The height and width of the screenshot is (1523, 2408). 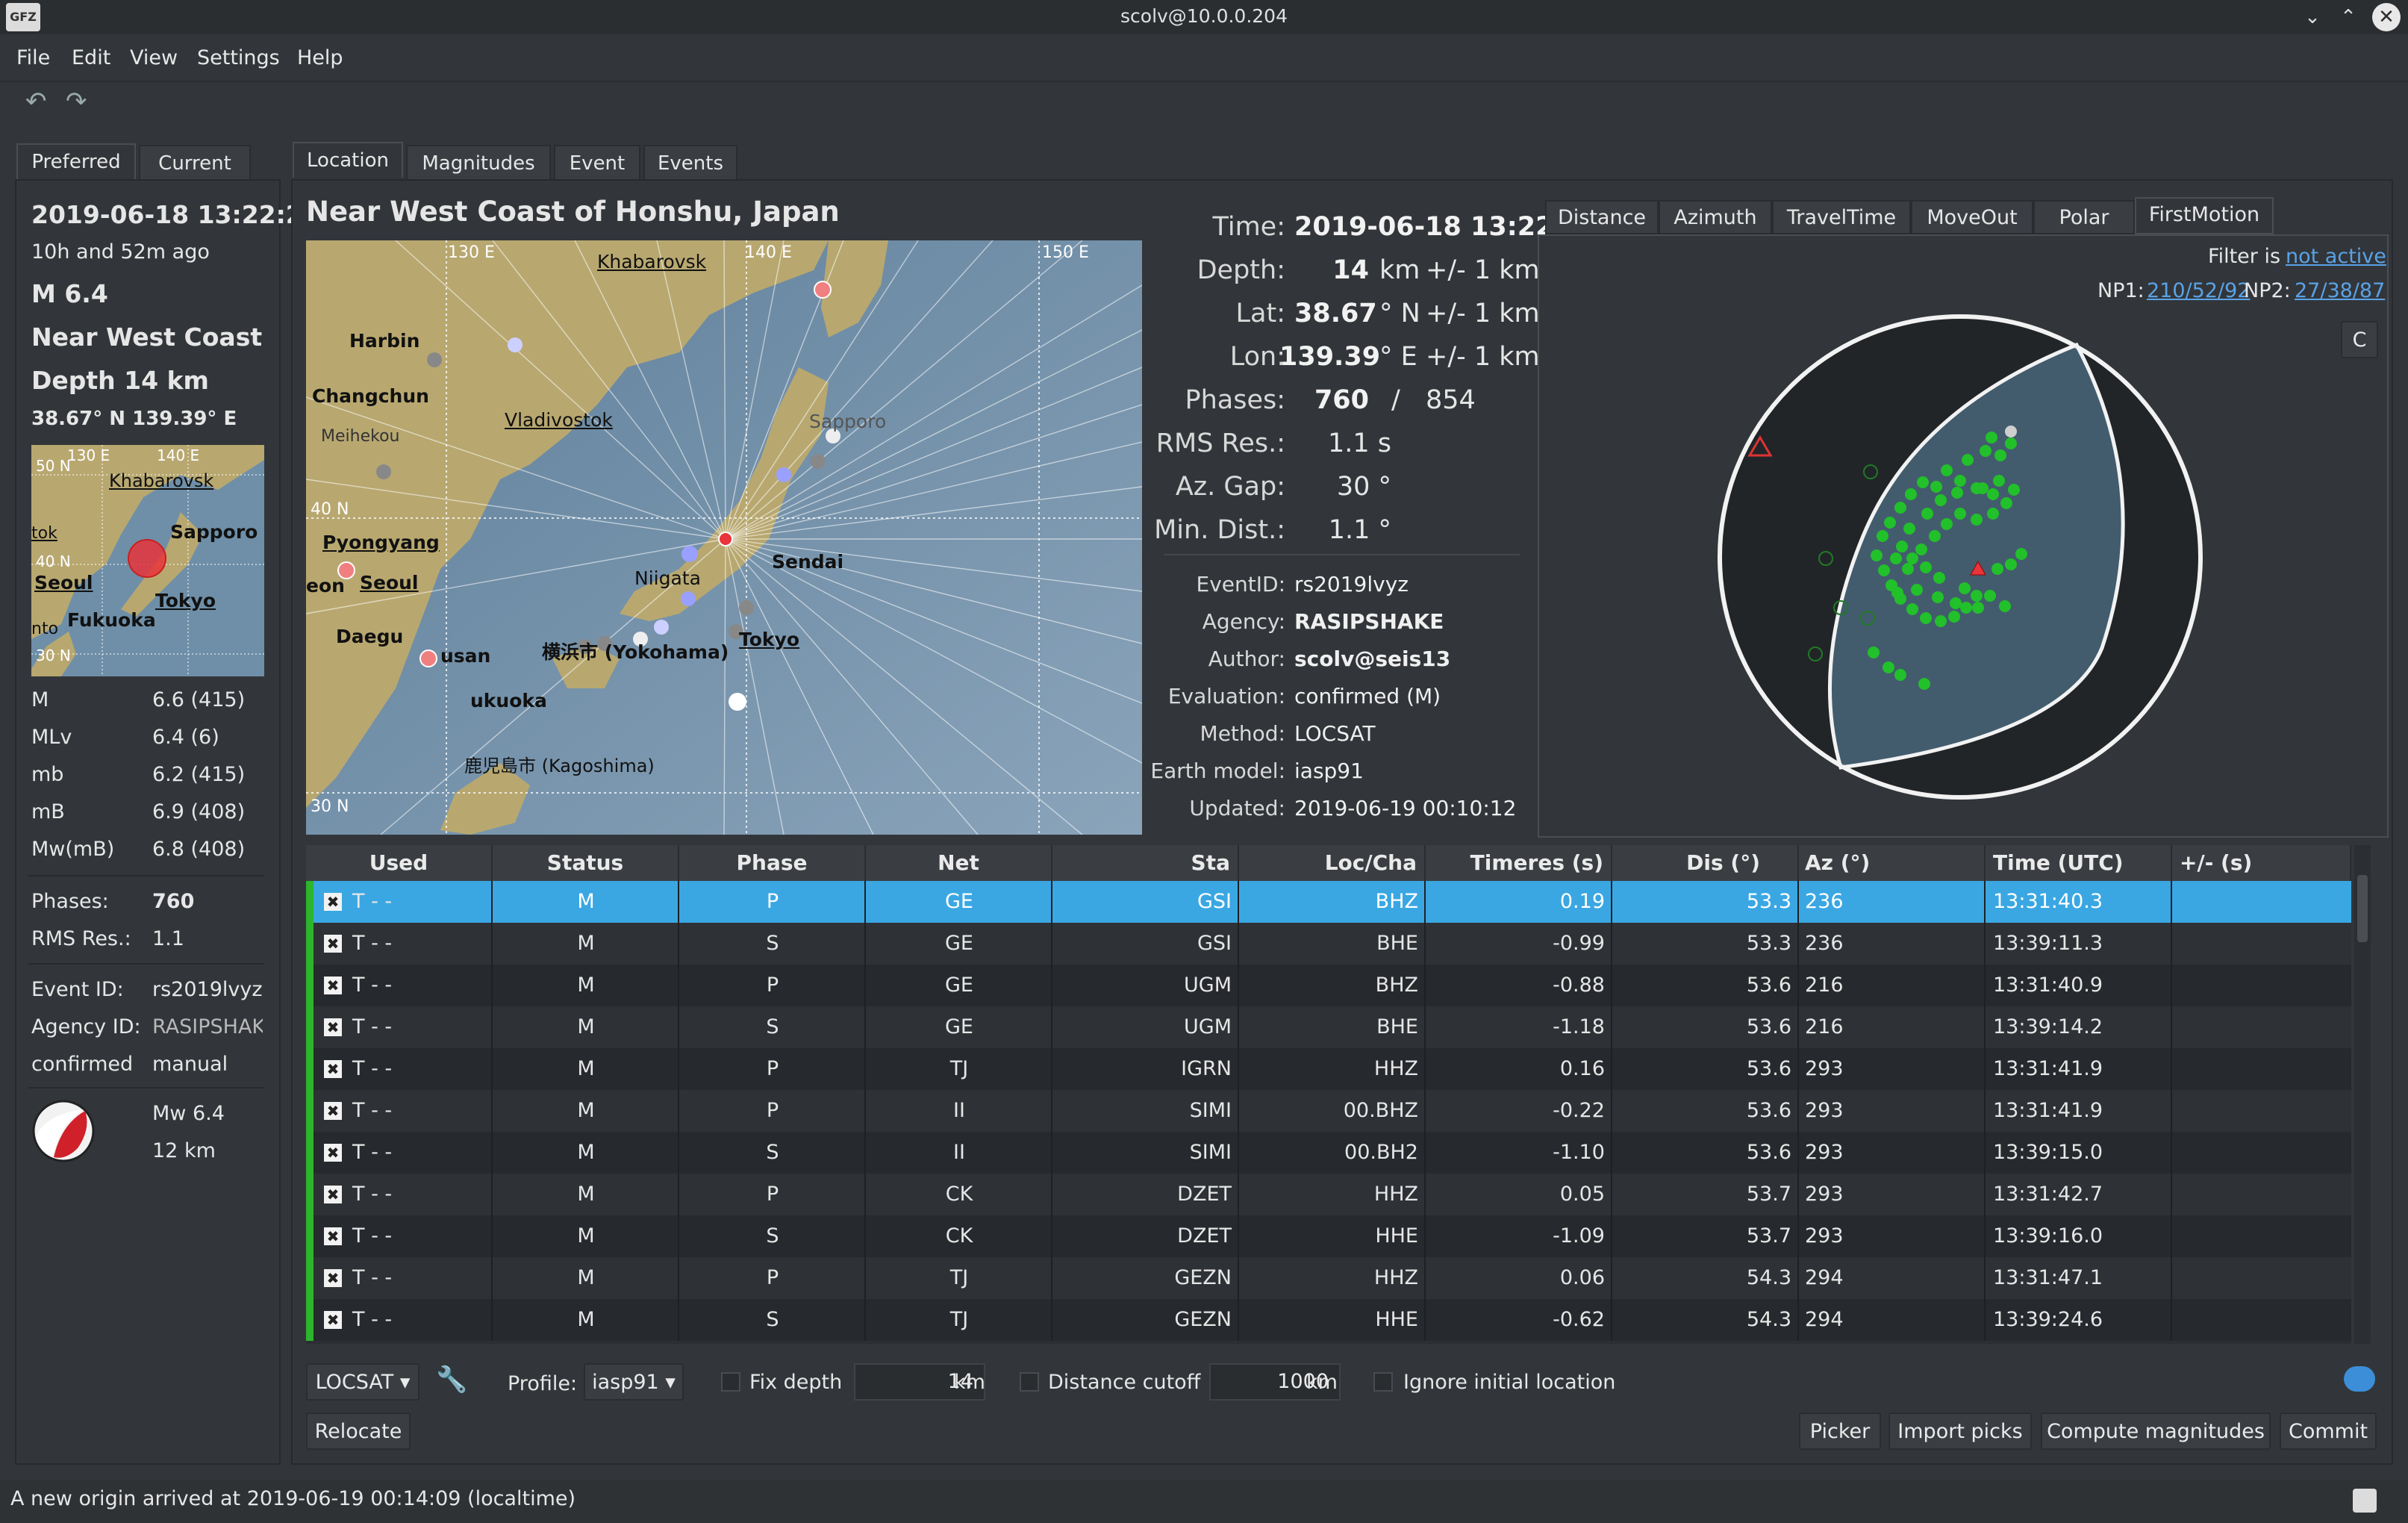 What do you see at coordinates (959, 863) in the screenshot?
I see `col-net: Net` at bounding box center [959, 863].